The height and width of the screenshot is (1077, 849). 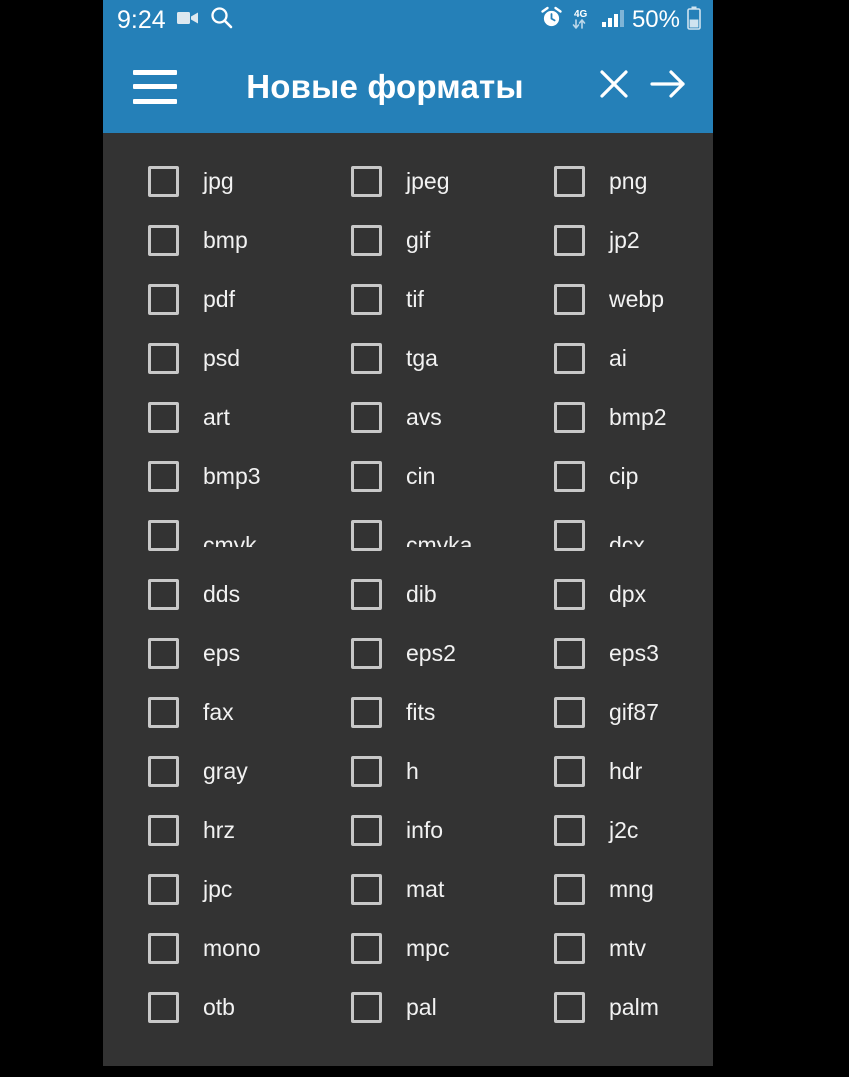 What do you see at coordinates (366, 358) in the screenshot?
I see `checkbox-tga` at bounding box center [366, 358].